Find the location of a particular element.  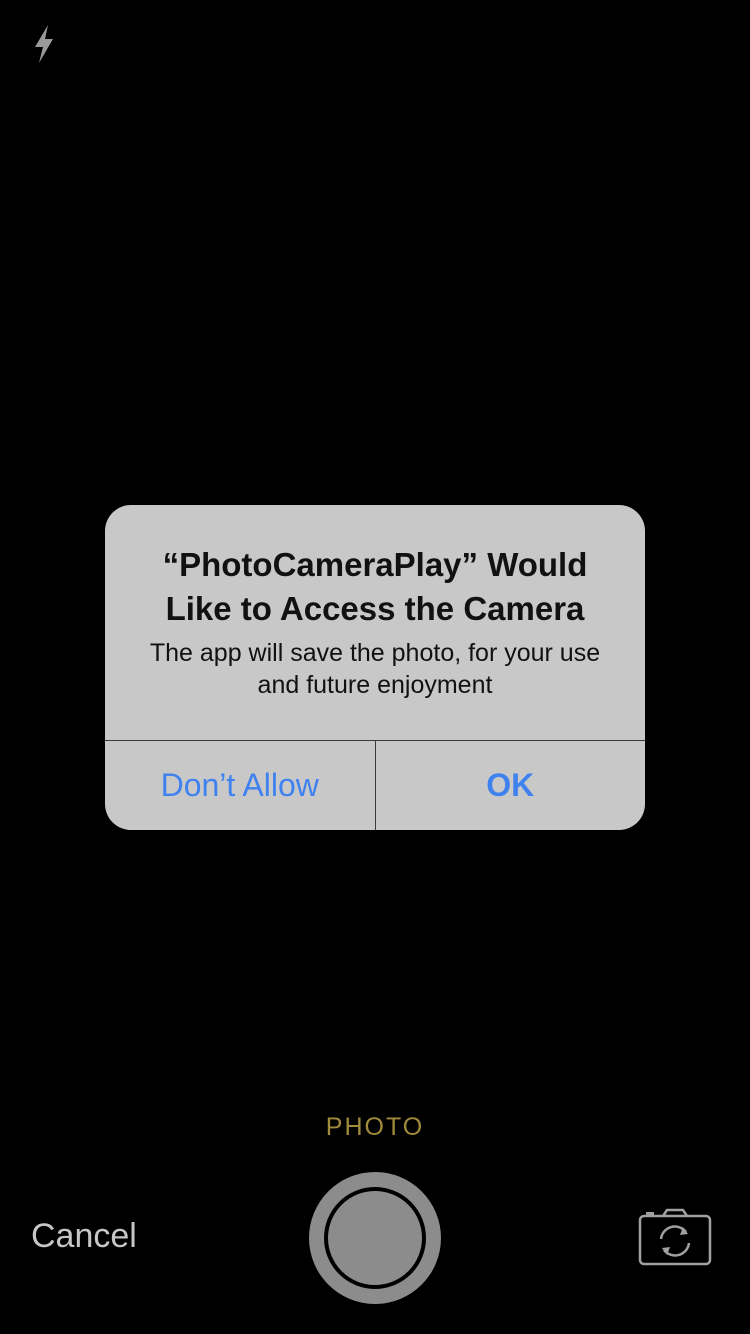

photo-mode-label: PHOTO is located at coordinates (375, 1127).